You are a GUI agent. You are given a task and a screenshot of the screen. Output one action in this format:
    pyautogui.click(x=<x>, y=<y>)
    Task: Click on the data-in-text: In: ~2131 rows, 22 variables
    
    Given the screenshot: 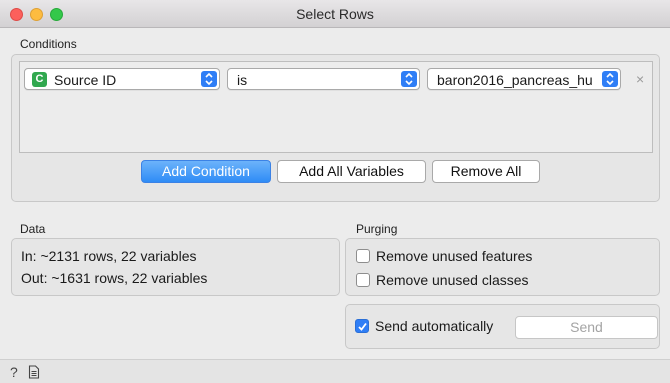 What is the action you would take?
    pyautogui.click(x=109, y=256)
    